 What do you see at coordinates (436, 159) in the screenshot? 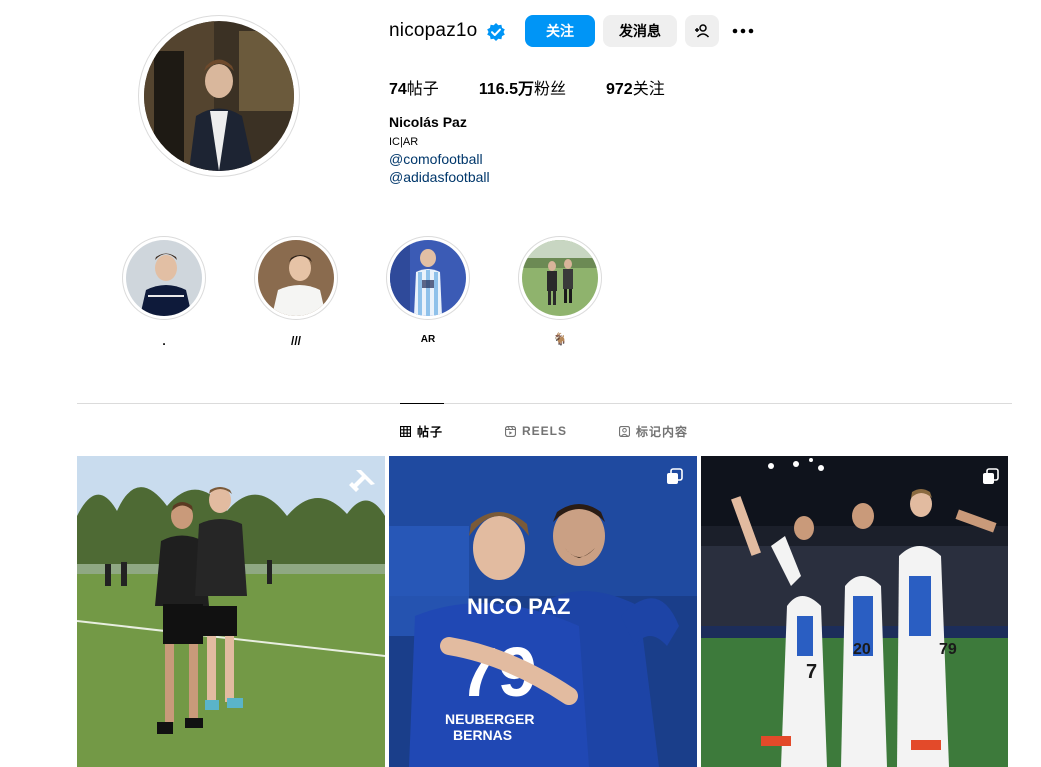
I see `bio-mention-link: @comofootball` at bounding box center [436, 159].